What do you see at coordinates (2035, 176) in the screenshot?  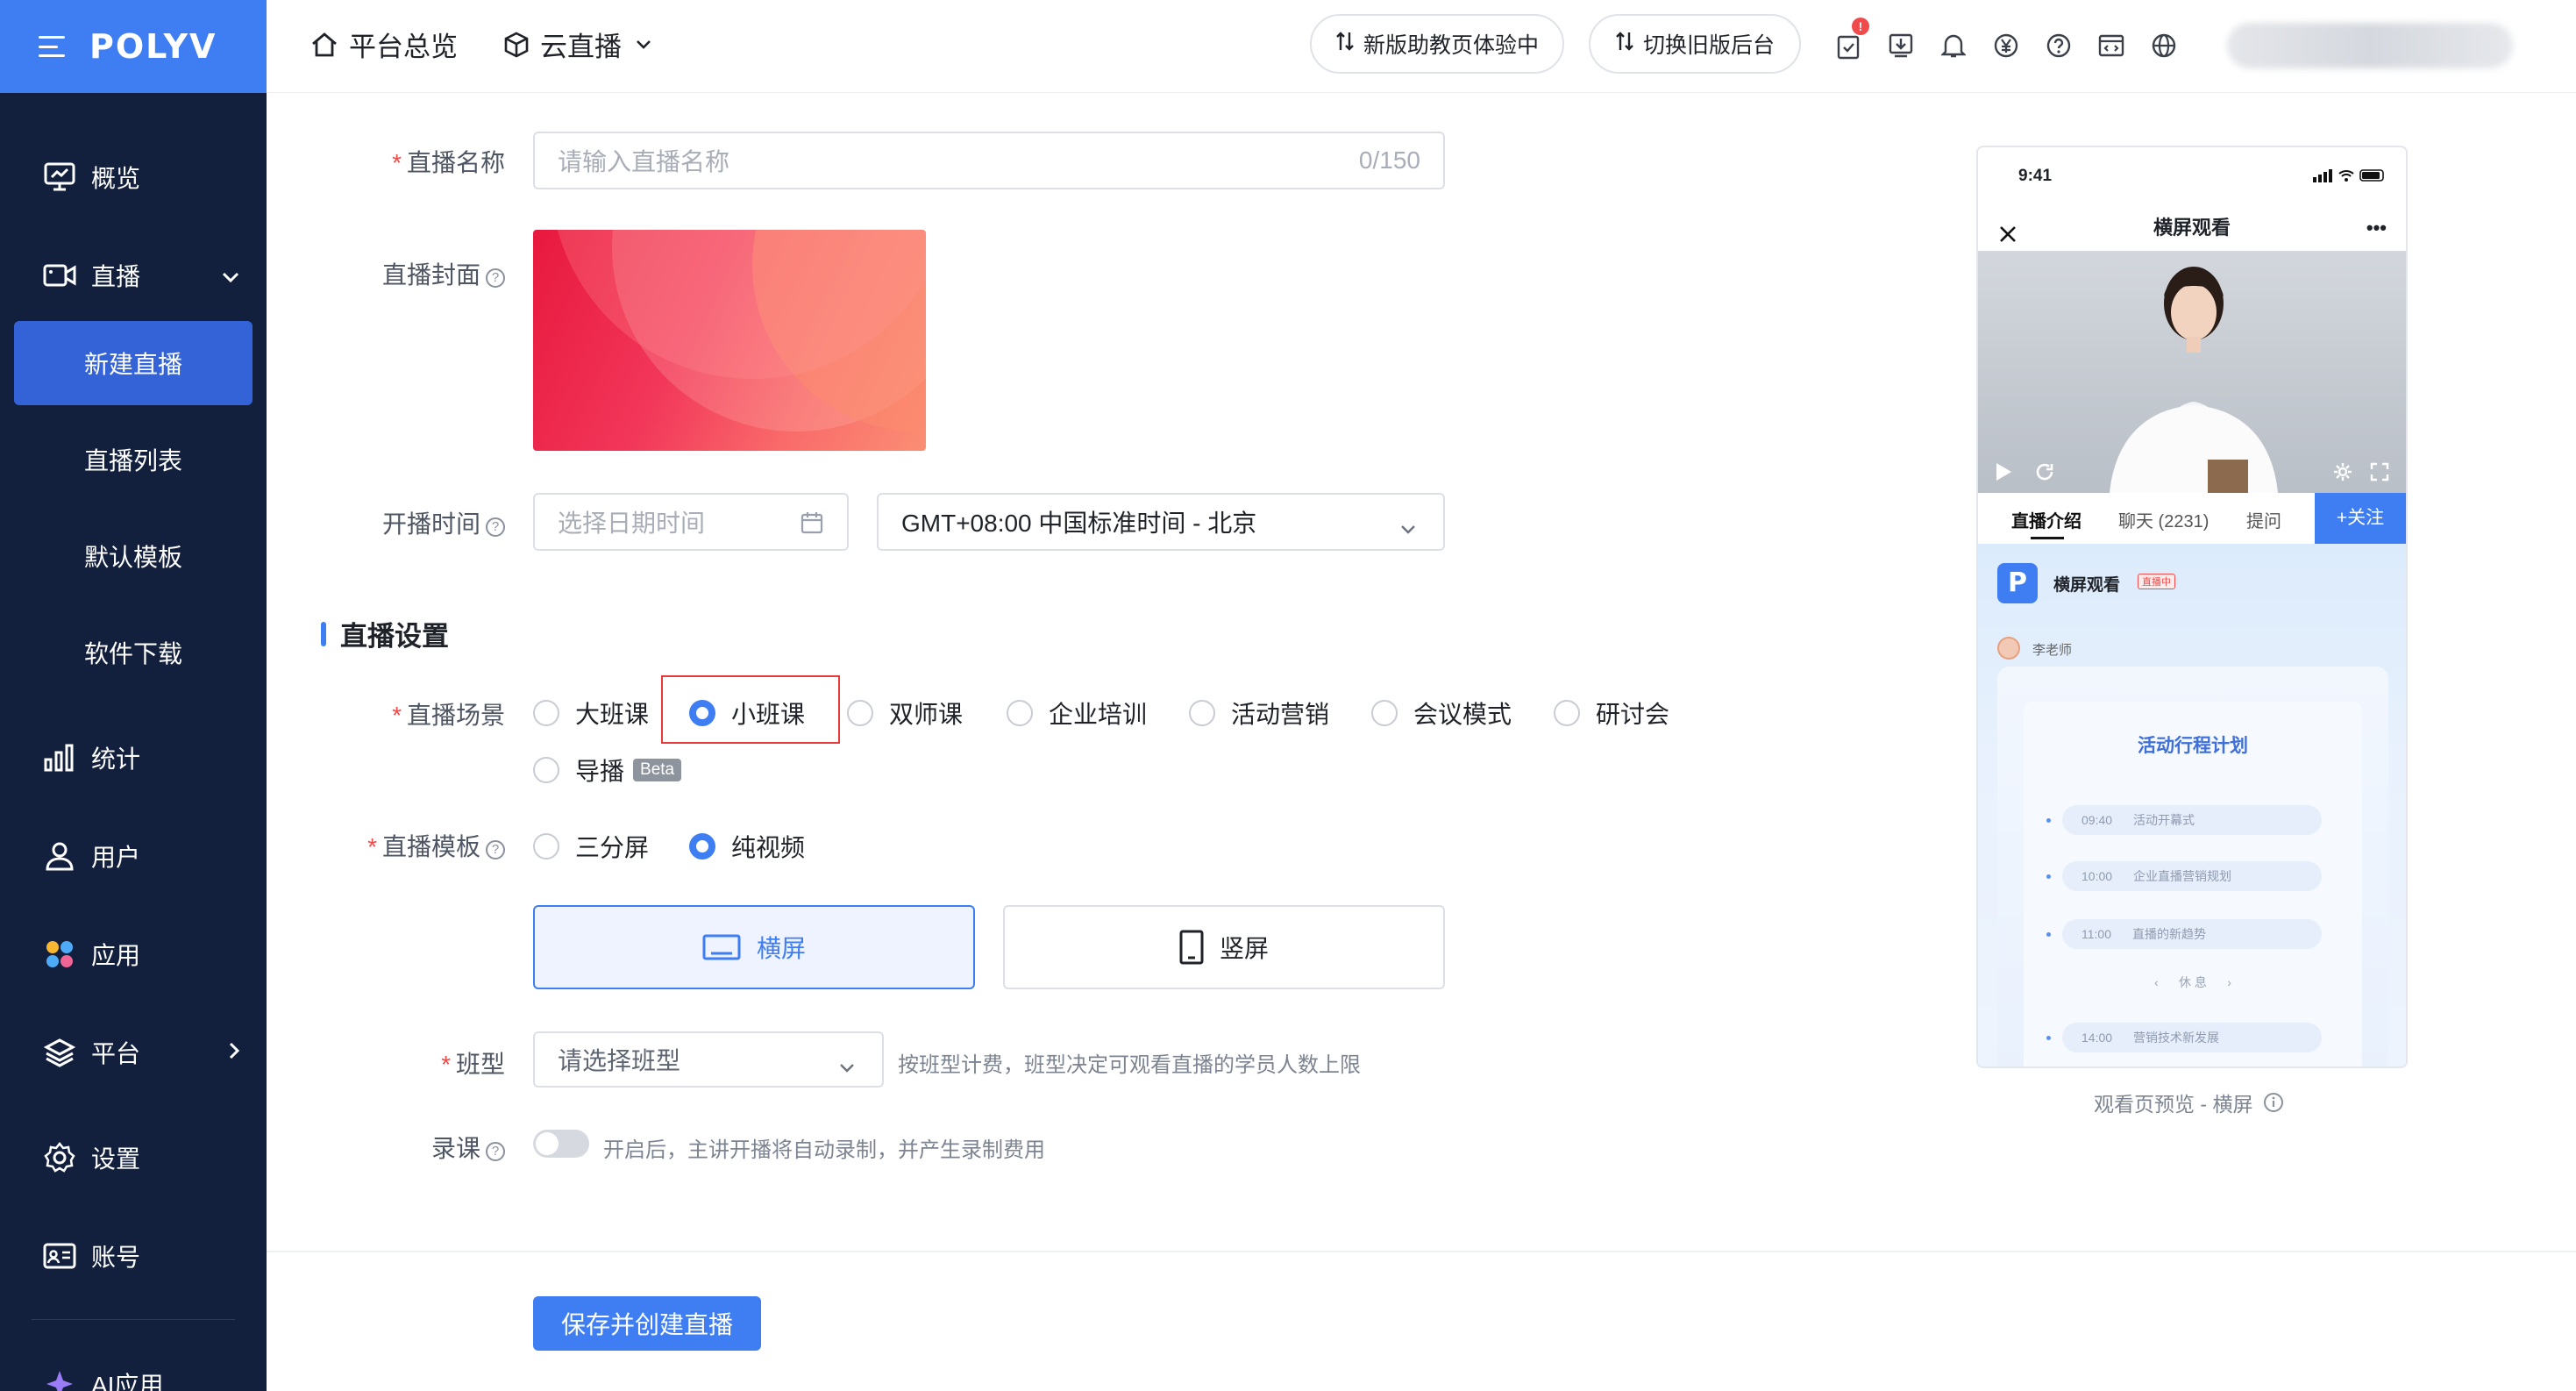 I see `status-time: 9:41` at bounding box center [2035, 176].